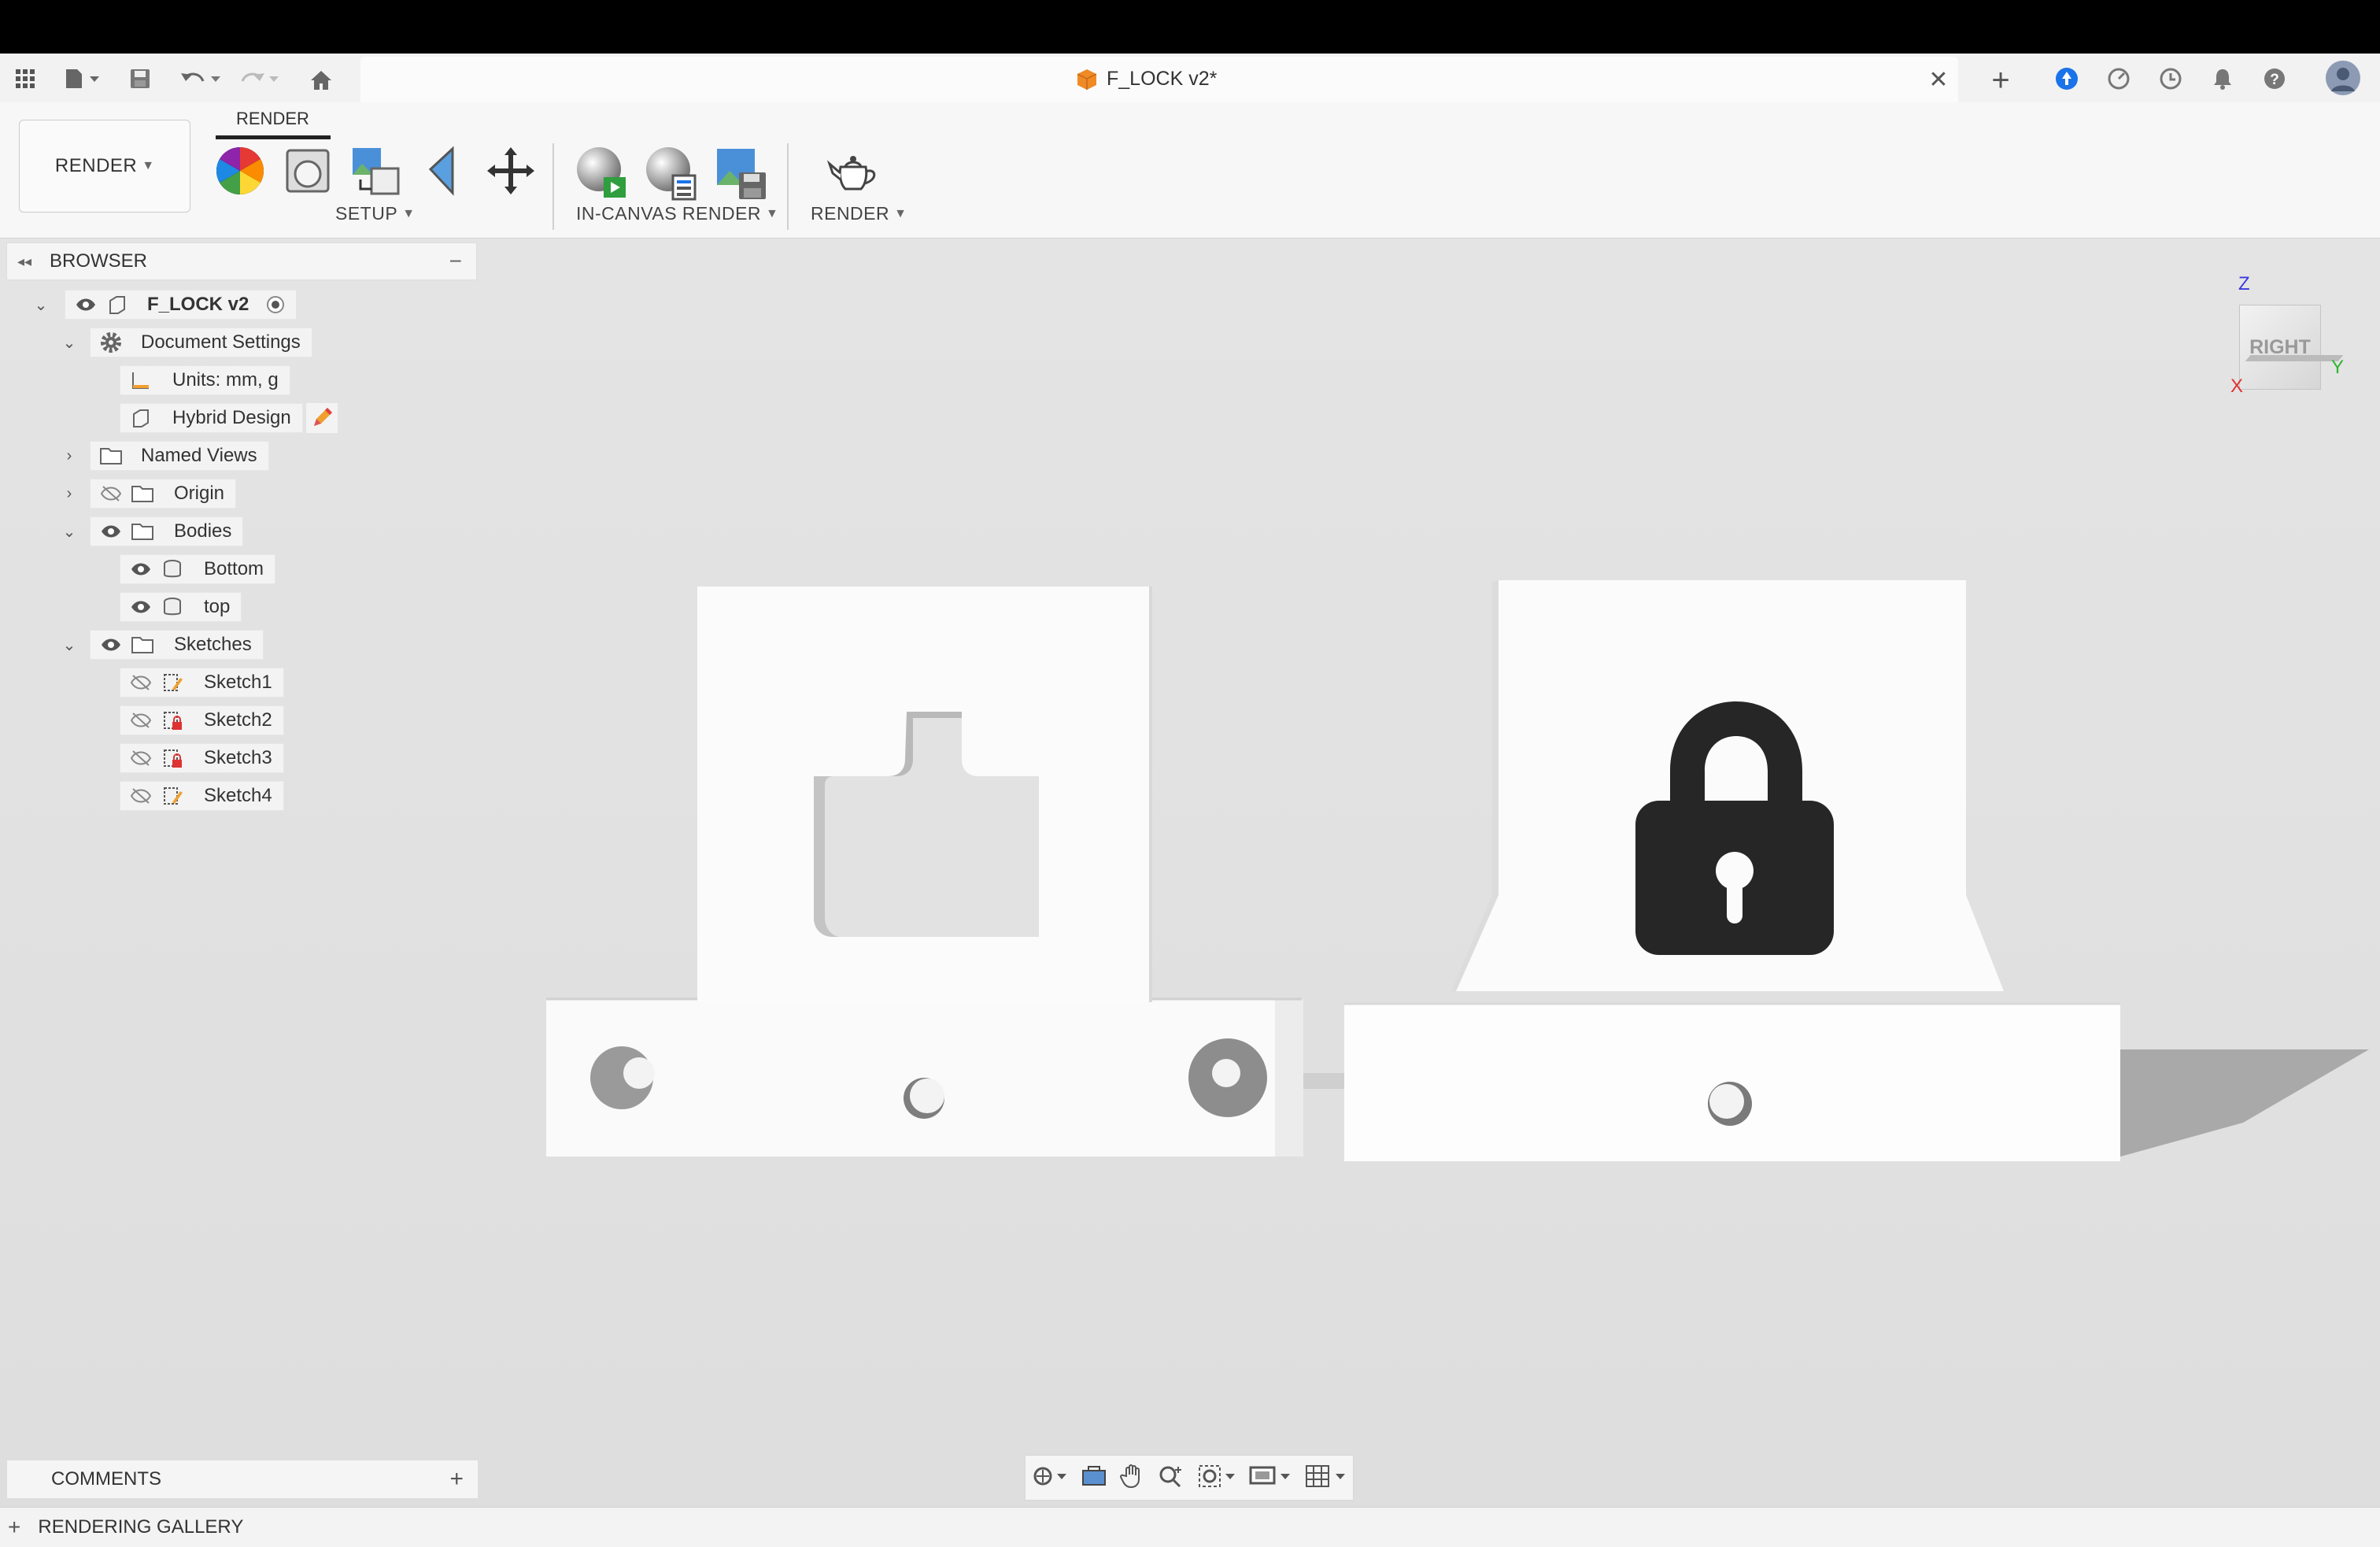 Image resolution: width=2380 pixels, height=1547 pixels. What do you see at coordinates (229, 418) in the screenshot?
I see `tree-item-hybrid-design: Hybrid Design` at bounding box center [229, 418].